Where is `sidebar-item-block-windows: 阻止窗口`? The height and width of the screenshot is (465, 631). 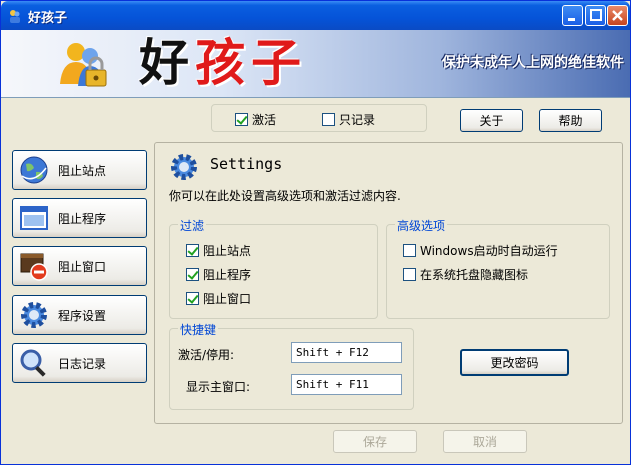
sidebar-item-block-windows: 阻止窗口 is located at coordinates (79, 266).